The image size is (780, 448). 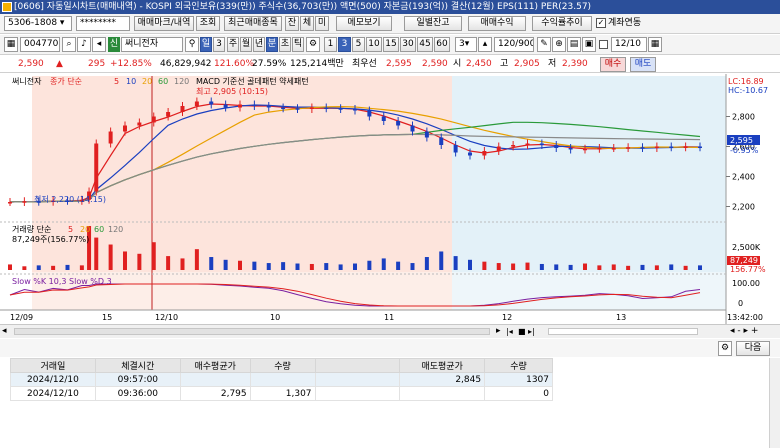 I want to click on speaker-icon: ♪, so click(x=84, y=44).